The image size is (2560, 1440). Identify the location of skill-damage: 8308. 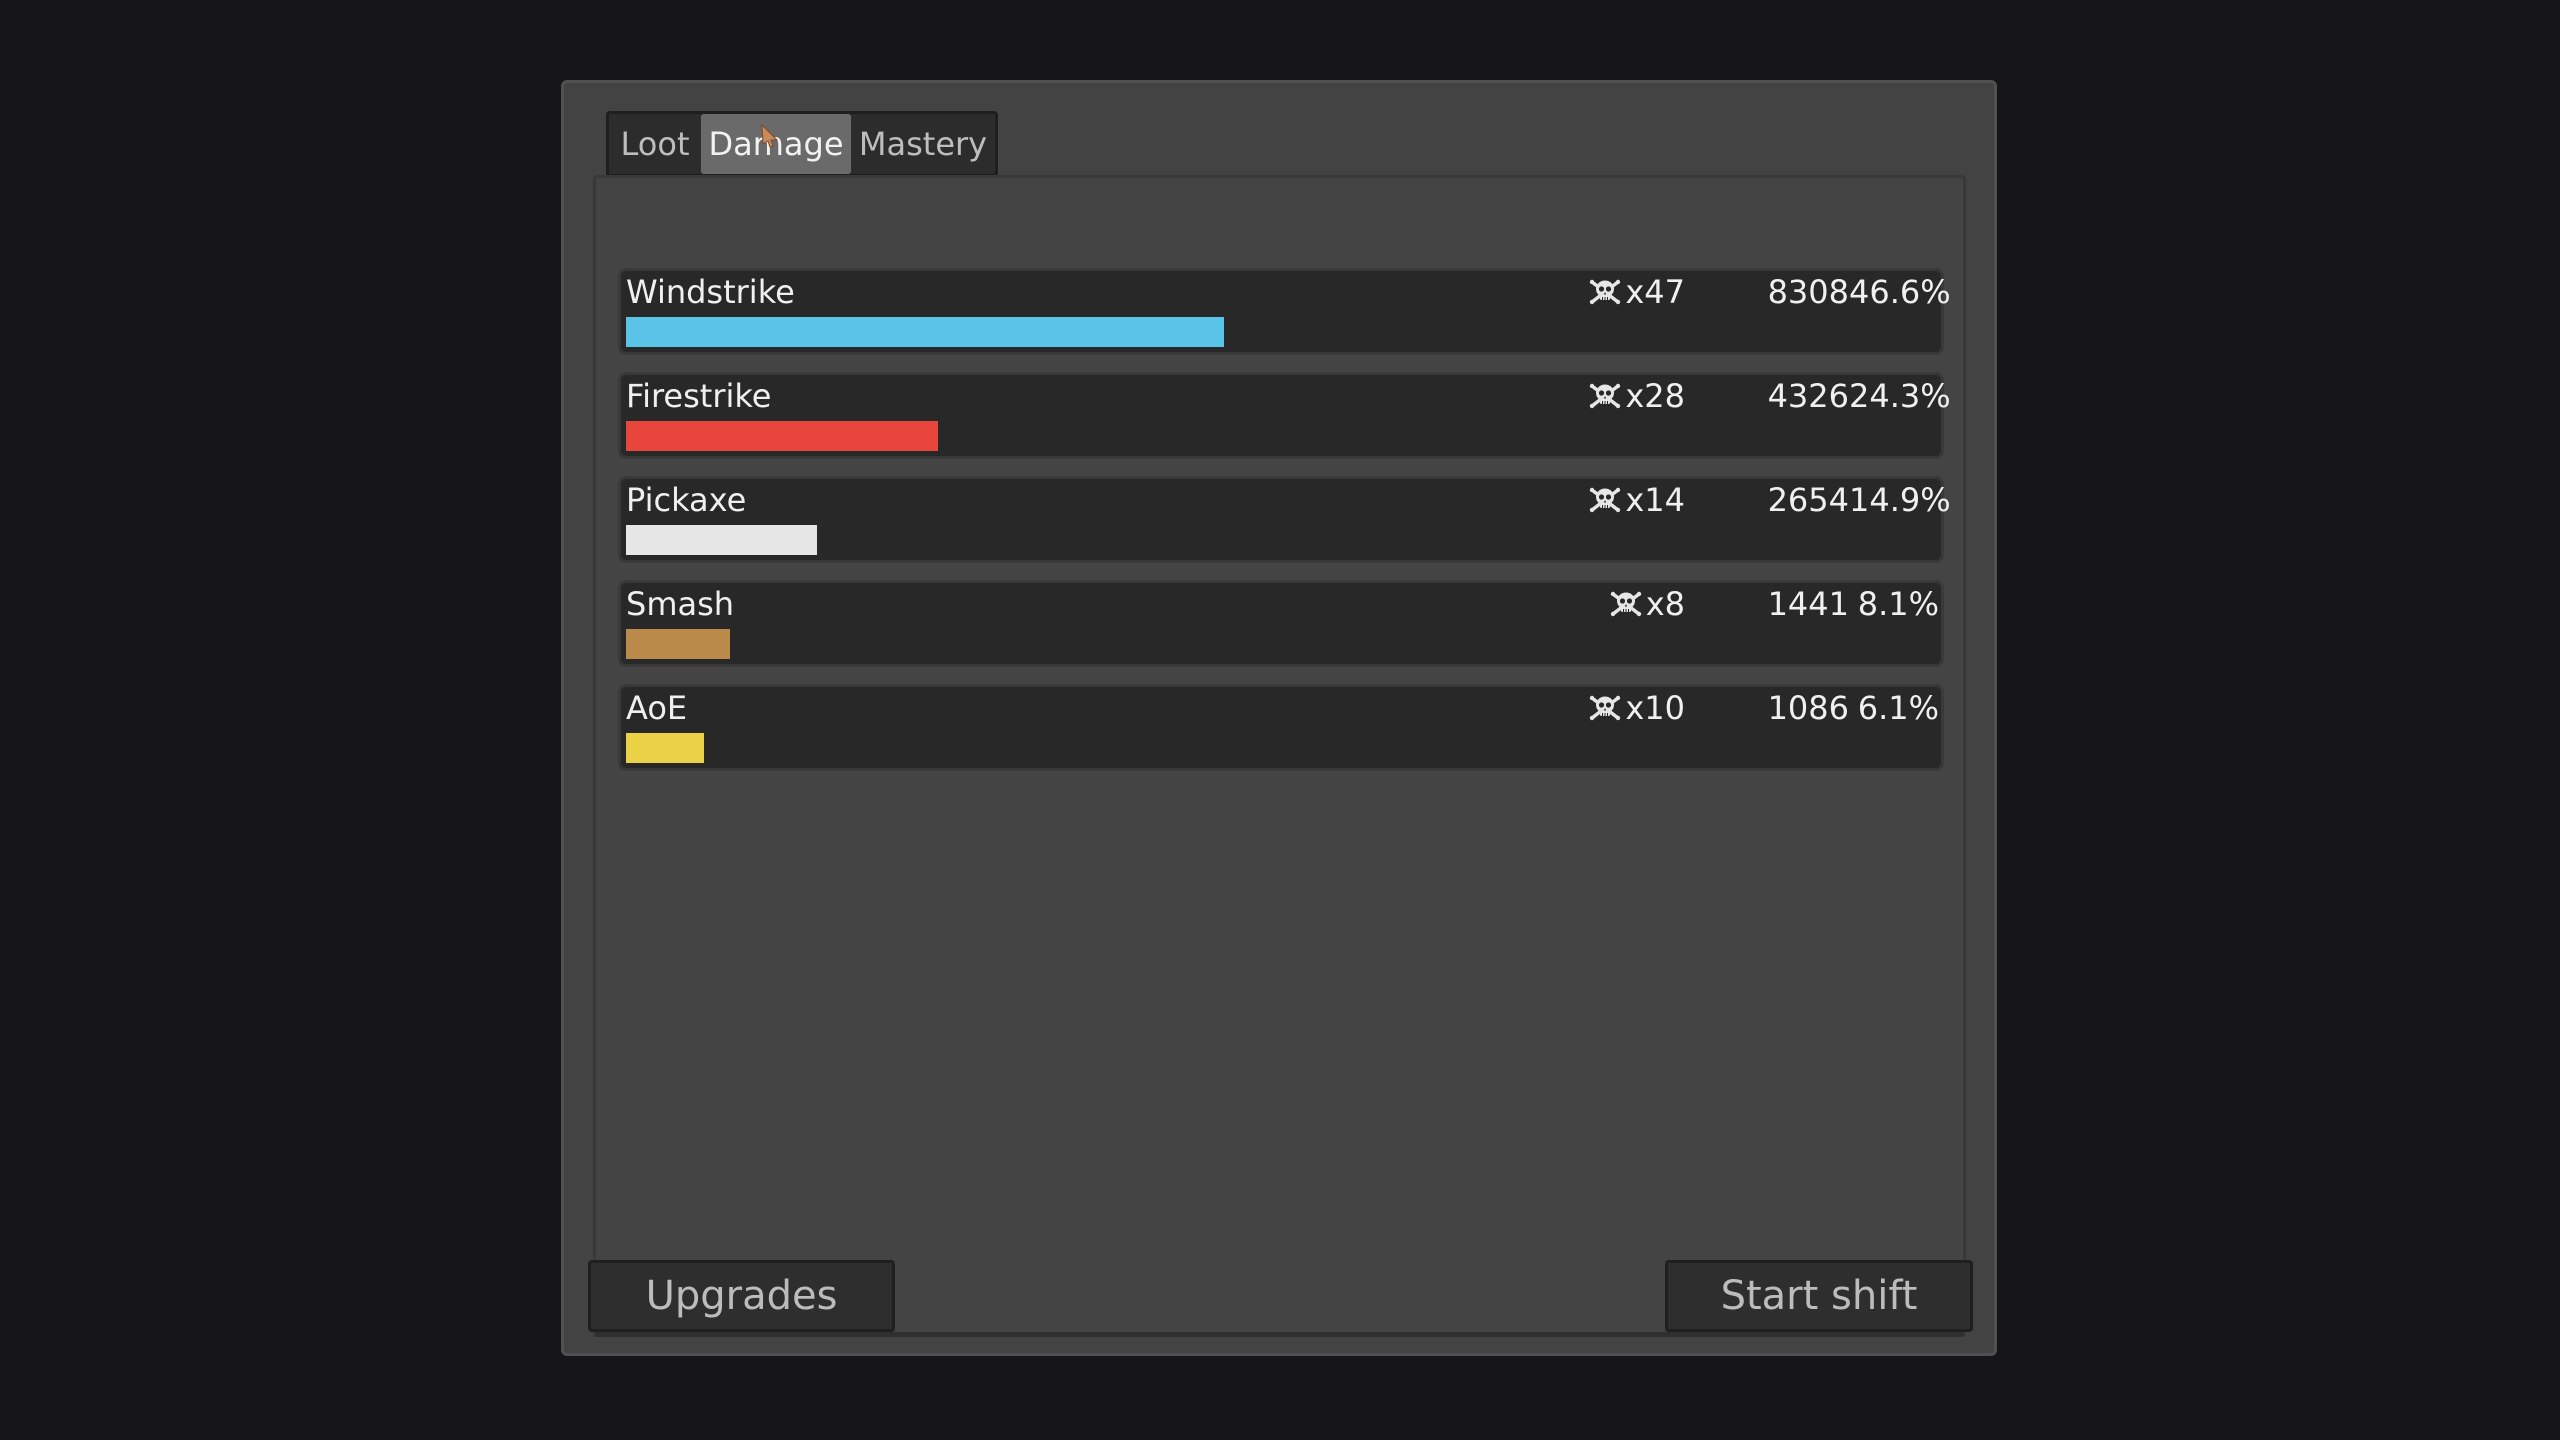
(1808, 292).